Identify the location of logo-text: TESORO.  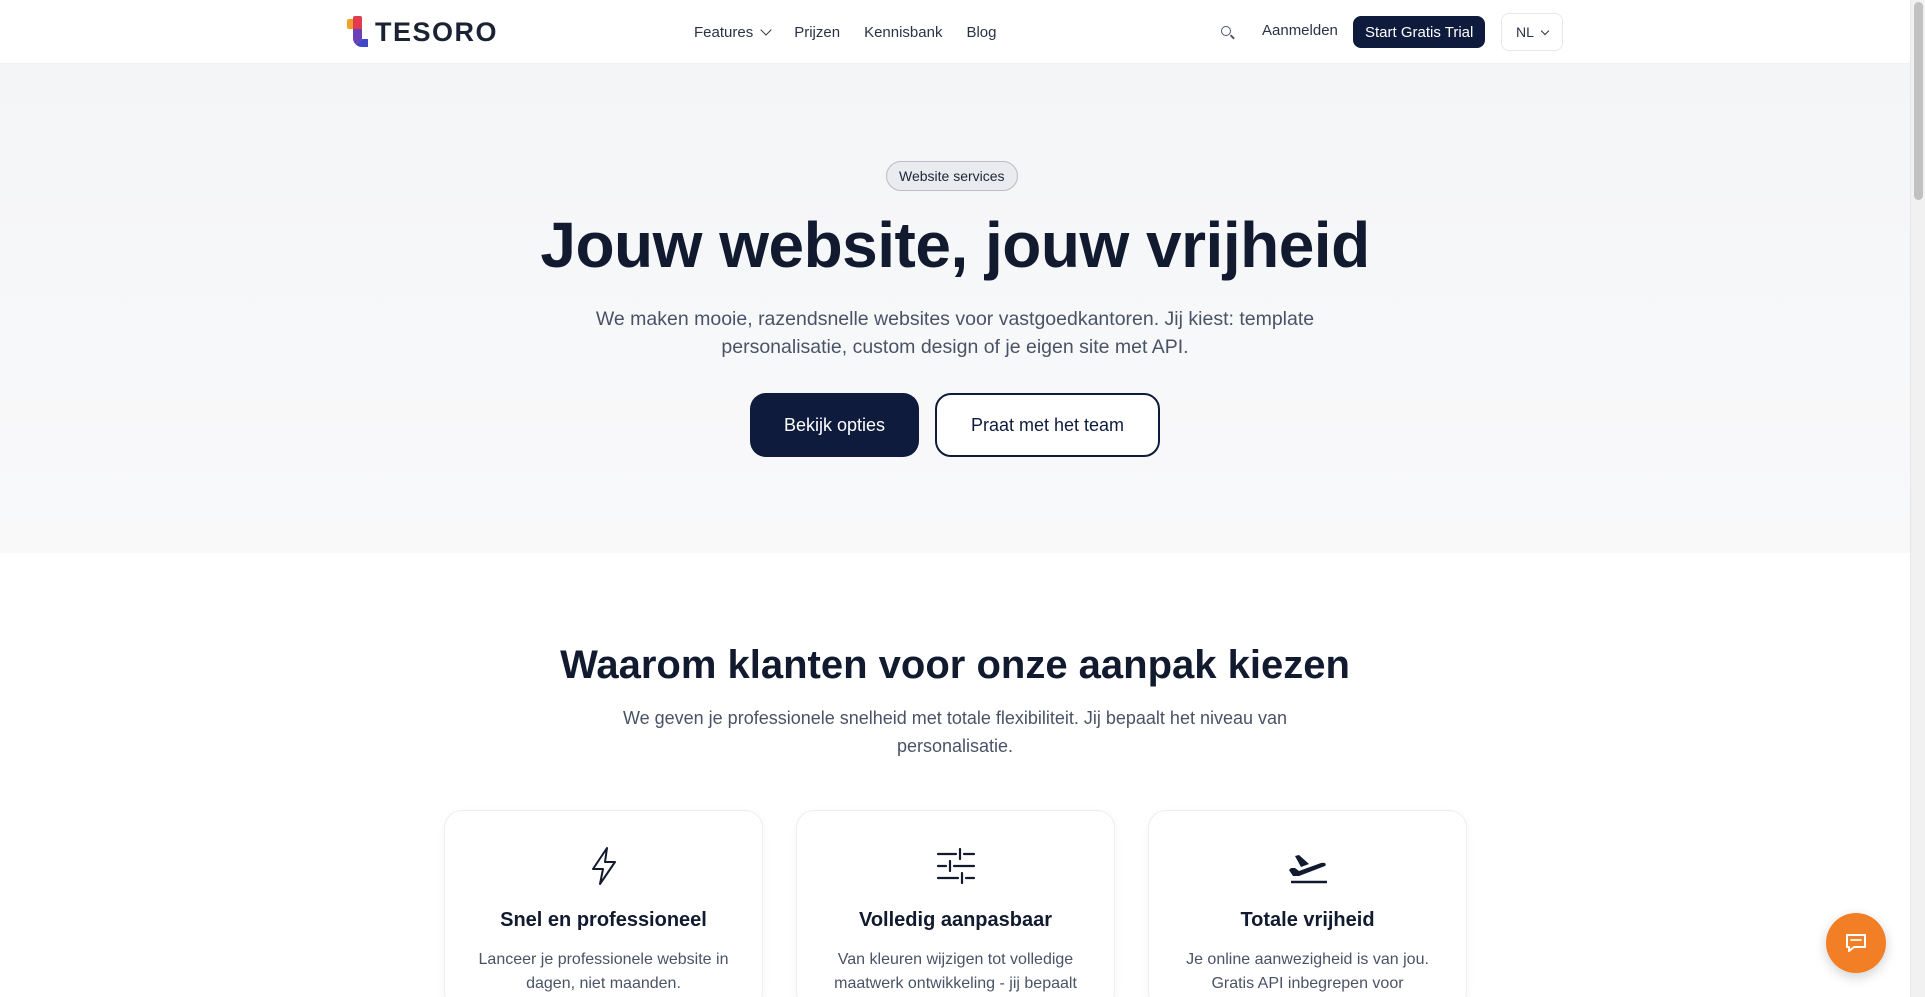
(437, 31).